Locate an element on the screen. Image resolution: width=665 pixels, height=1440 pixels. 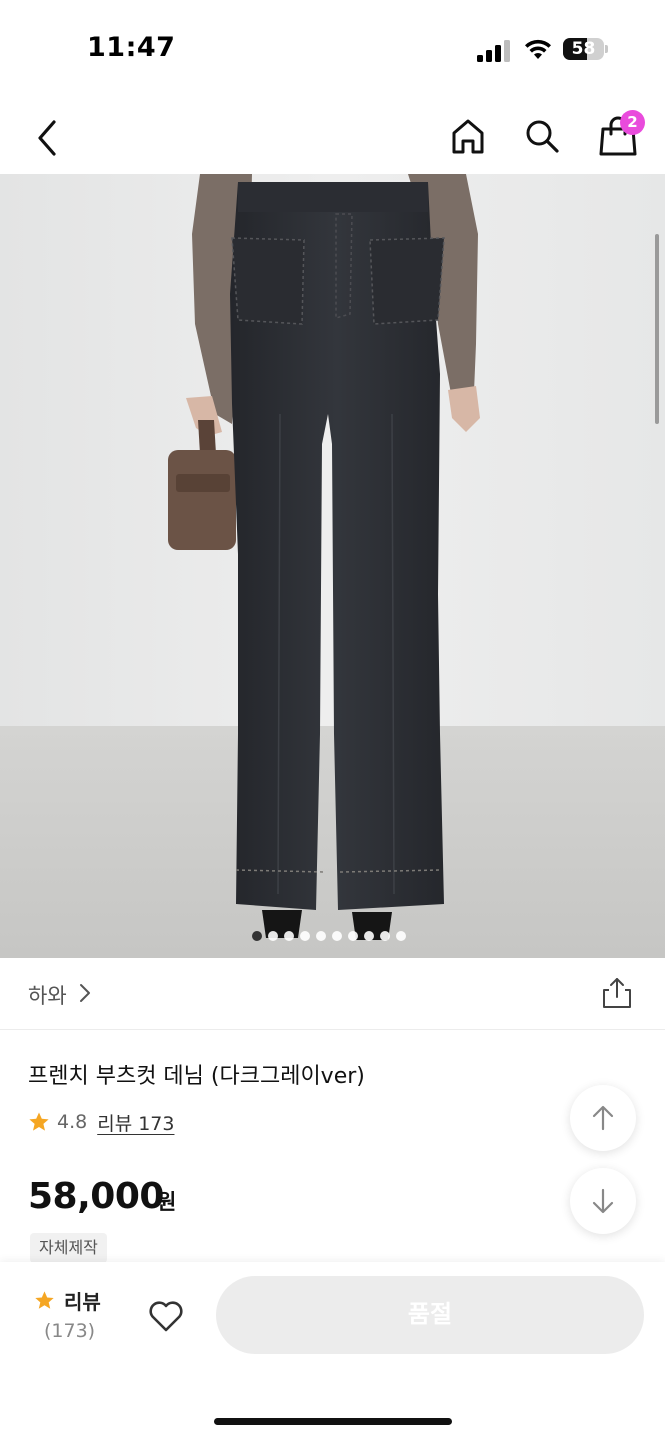
heart-icon is located at coordinates (166, 1316).